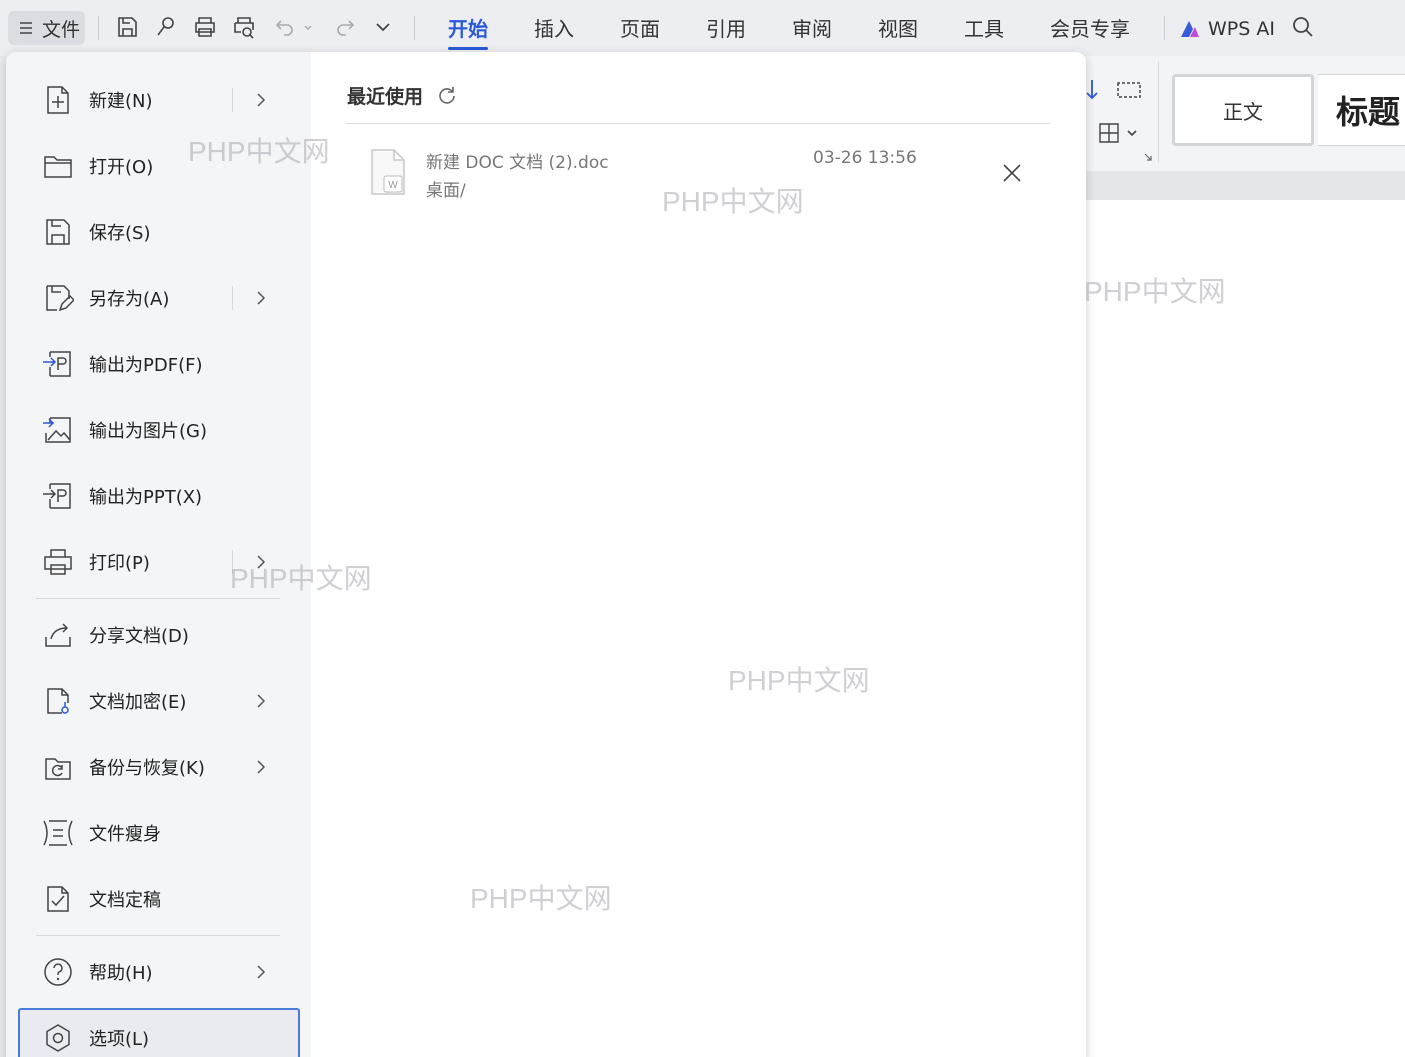  What do you see at coordinates (554, 29) in the screenshot?
I see `tab-insert: 插入` at bounding box center [554, 29].